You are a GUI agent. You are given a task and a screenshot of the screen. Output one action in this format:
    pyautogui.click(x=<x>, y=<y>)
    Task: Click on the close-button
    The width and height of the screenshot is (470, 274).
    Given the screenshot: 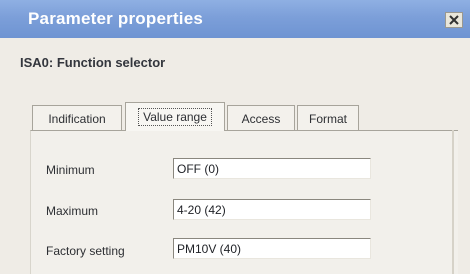 What is the action you would take?
    pyautogui.click(x=454, y=20)
    